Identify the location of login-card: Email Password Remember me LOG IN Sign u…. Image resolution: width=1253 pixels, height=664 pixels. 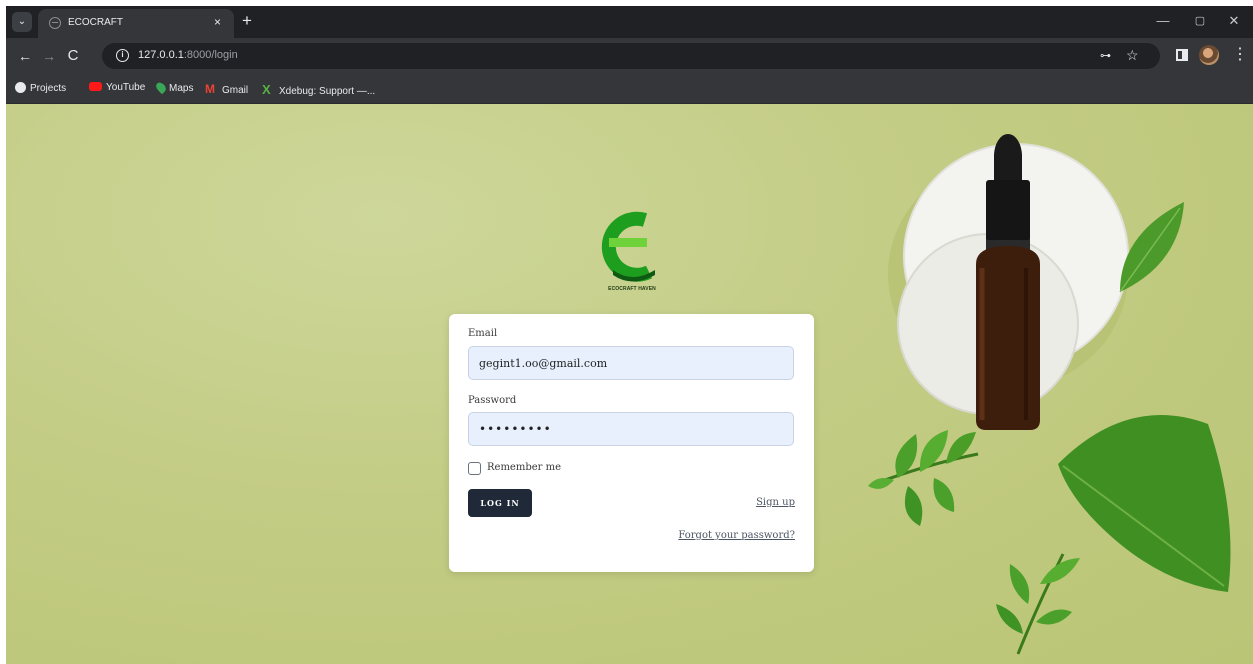
(631, 443).